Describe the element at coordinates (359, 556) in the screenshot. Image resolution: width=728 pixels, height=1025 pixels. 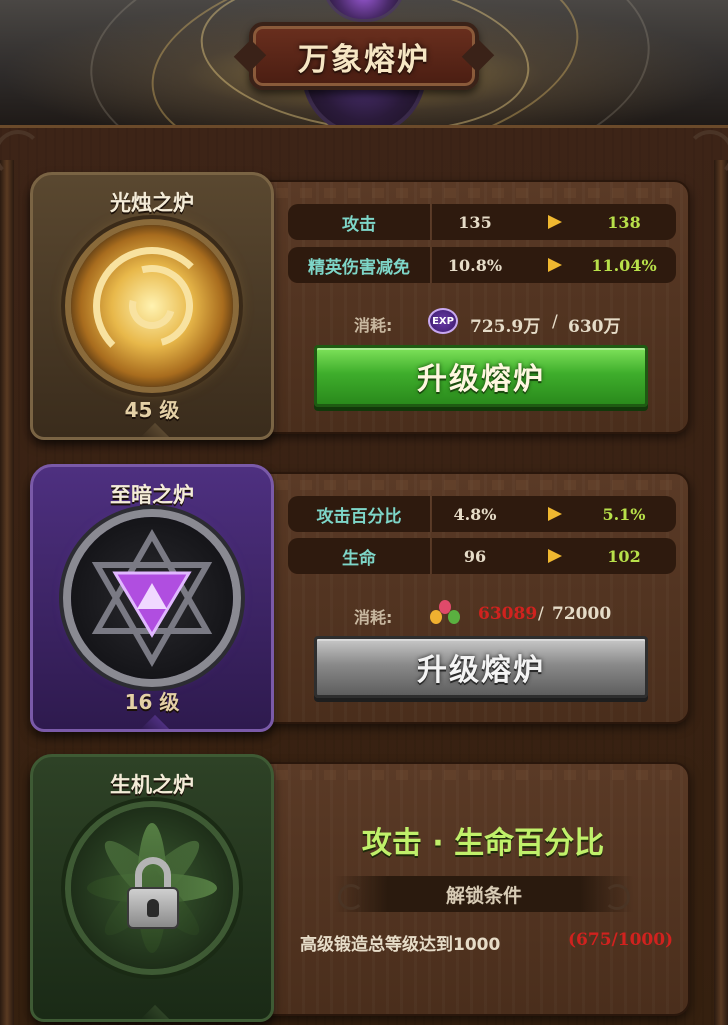
I see `stat-name: 生命` at that location.